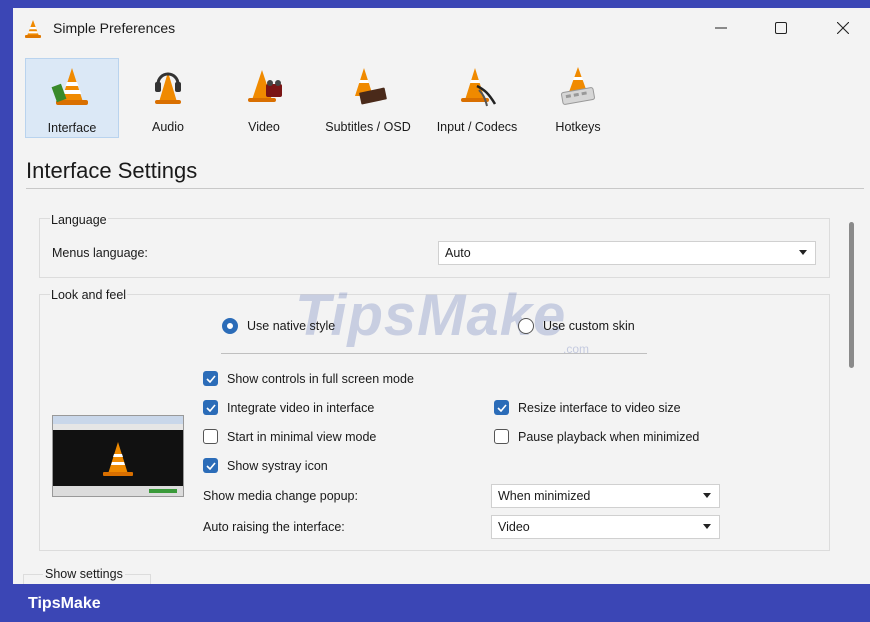 This screenshot has width=870, height=622. What do you see at coordinates (578, 86) in the screenshot?
I see `hotkeys-cone-icon` at bounding box center [578, 86].